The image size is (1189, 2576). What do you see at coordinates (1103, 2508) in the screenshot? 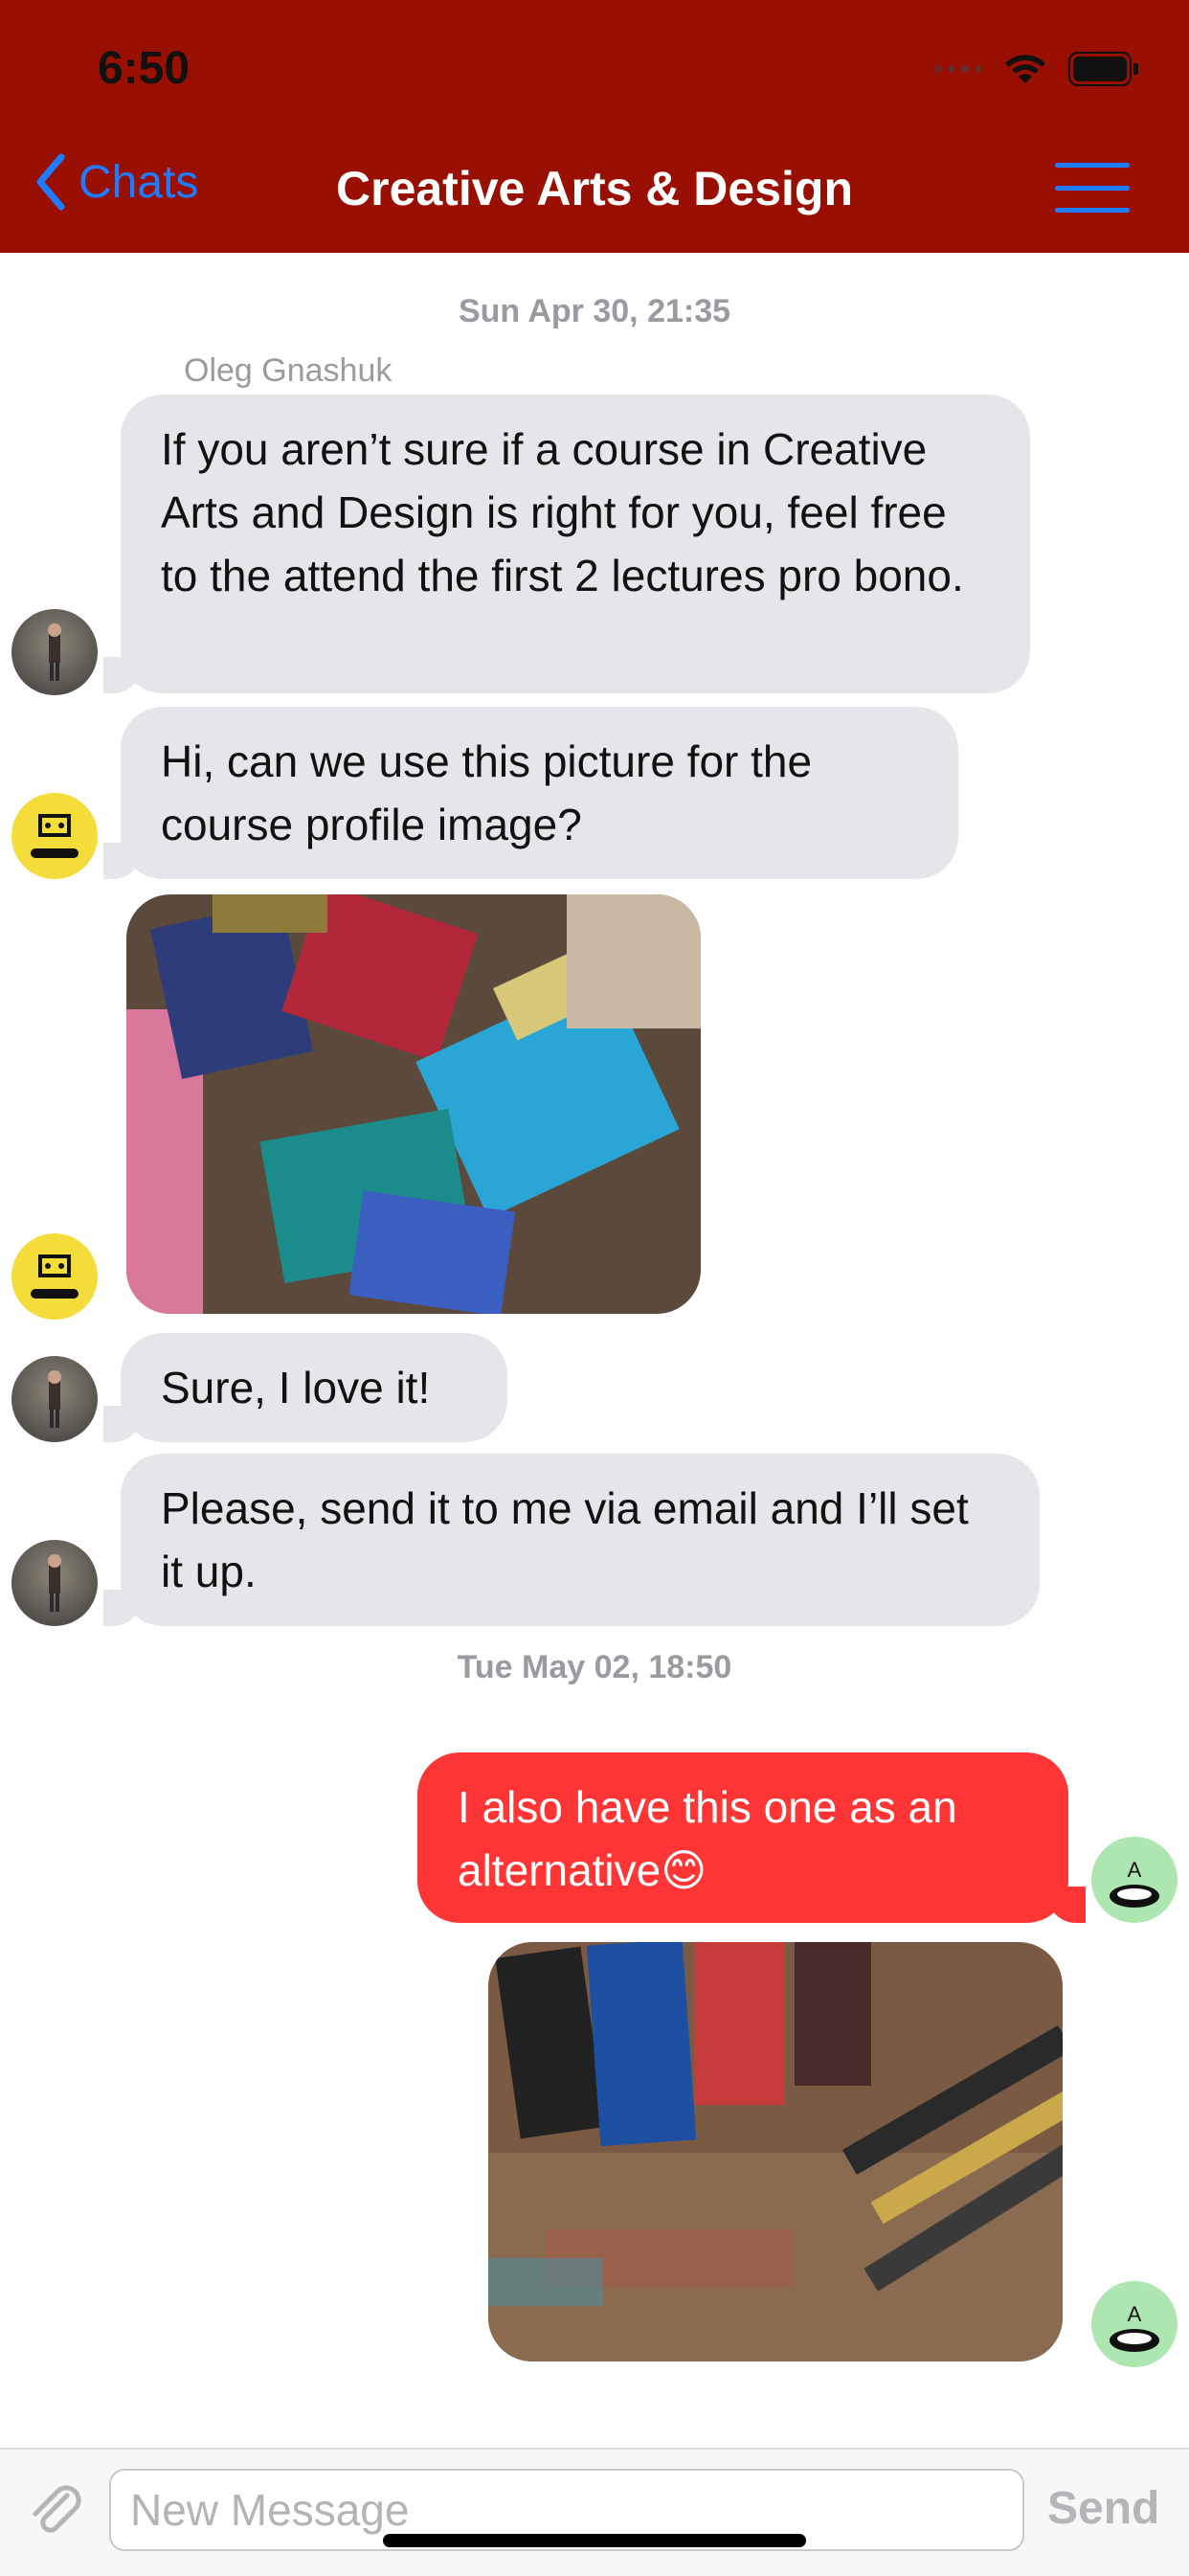
I see `send-button: Send` at bounding box center [1103, 2508].